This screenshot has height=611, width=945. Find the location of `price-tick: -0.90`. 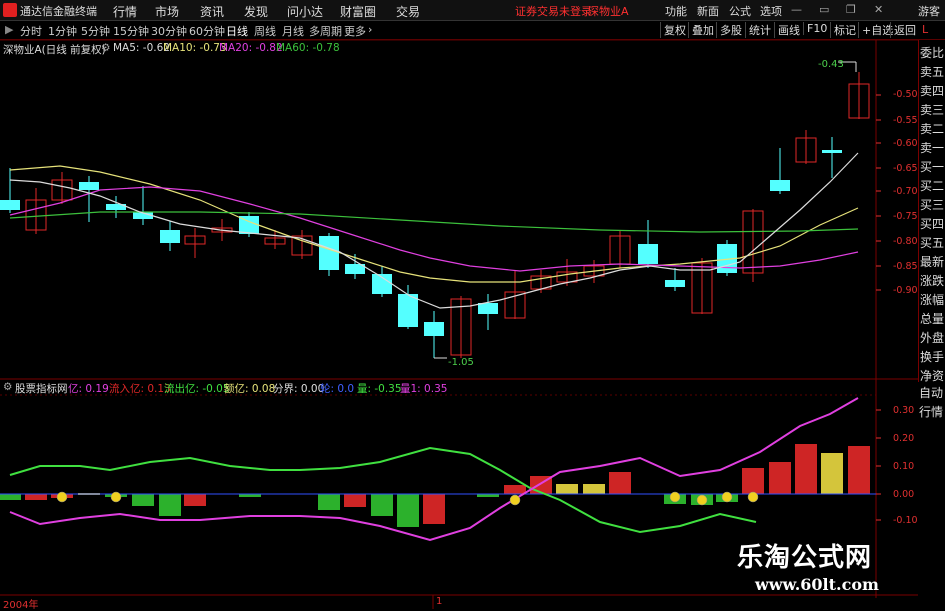

price-tick: -0.90 is located at coordinates (905, 290).